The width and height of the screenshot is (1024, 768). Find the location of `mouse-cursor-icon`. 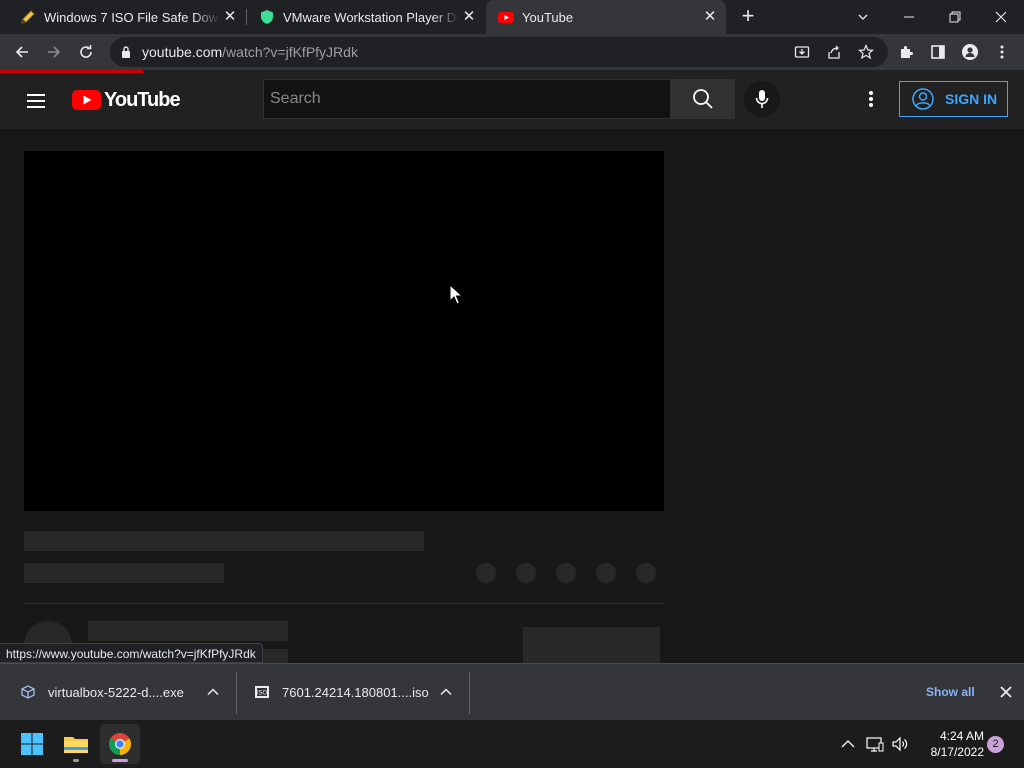

mouse-cursor-icon is located at coordinates (456, 294).